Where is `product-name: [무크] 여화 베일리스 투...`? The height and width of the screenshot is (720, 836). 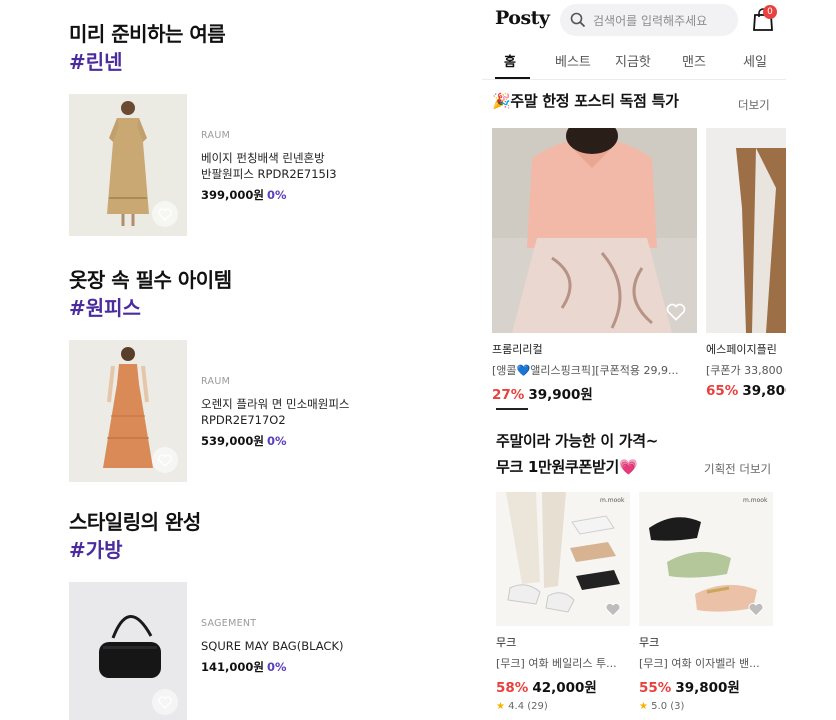
product-name: [무크] 여화 베일리스 투... is located at coordinates (556, 663).